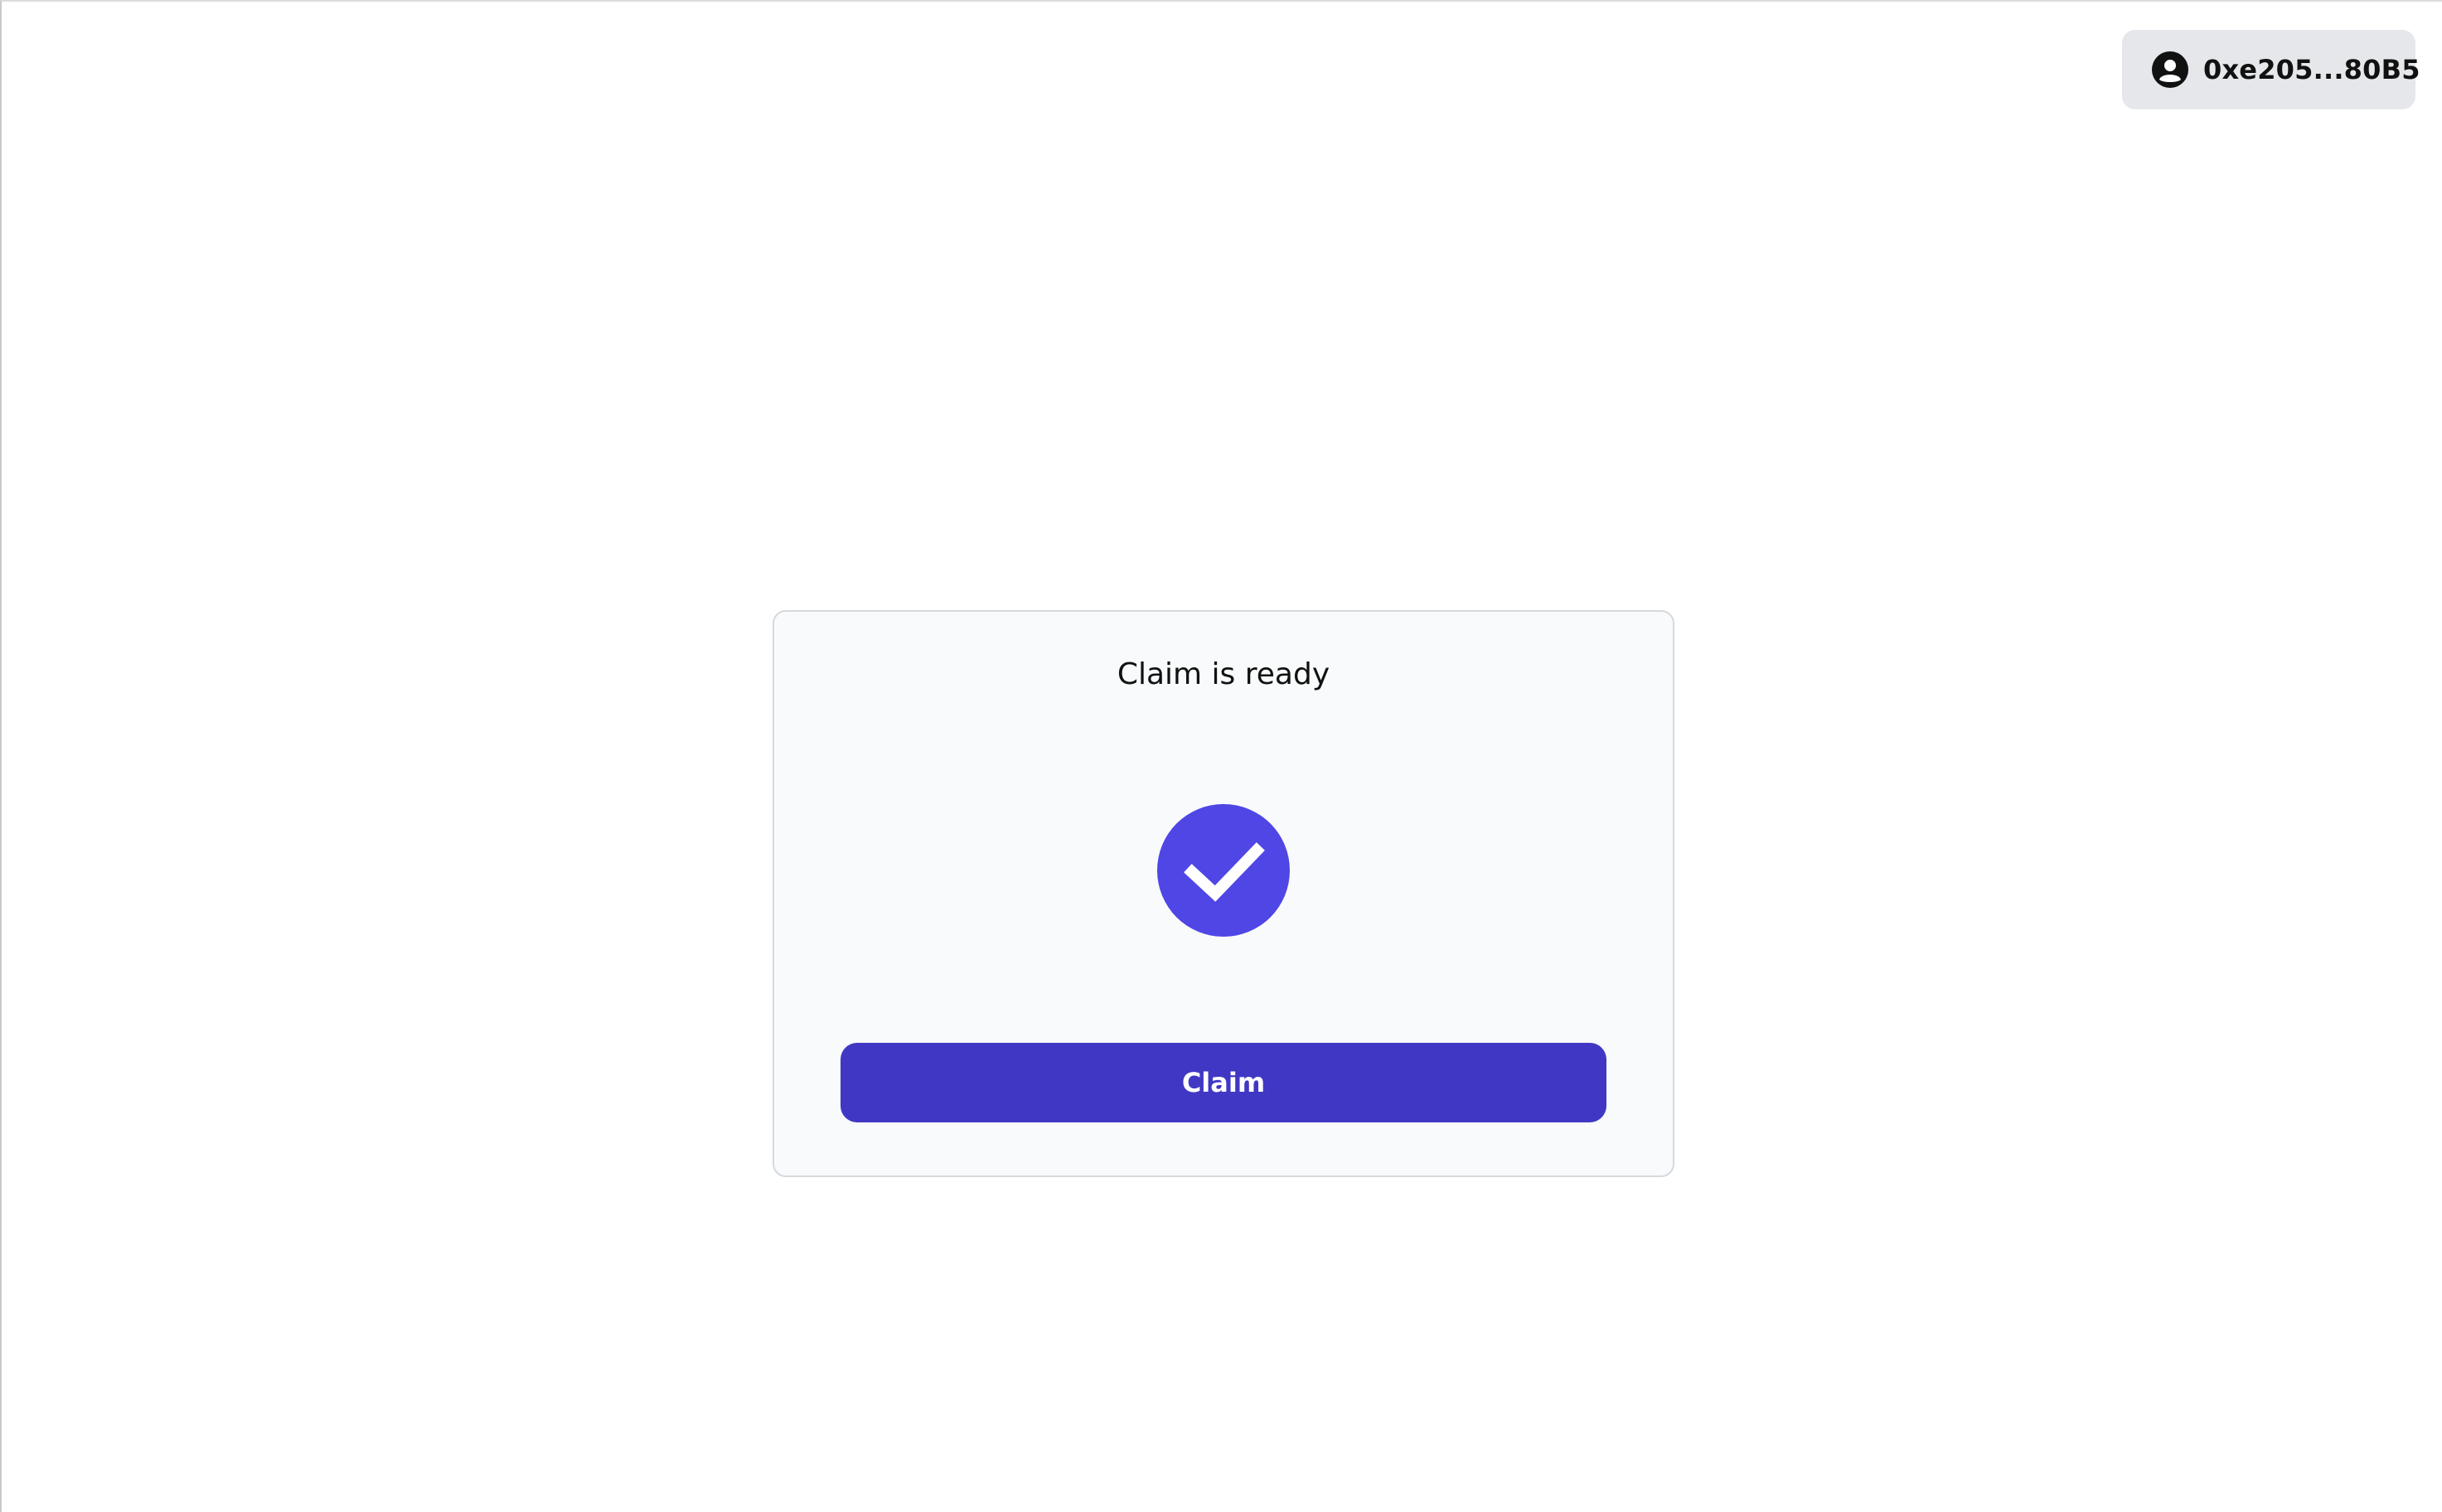  What do you see at coordinates (1223, 674) in the screenshot?
I see `card-title: Claim is ready` at bounding box center [1223, 674].